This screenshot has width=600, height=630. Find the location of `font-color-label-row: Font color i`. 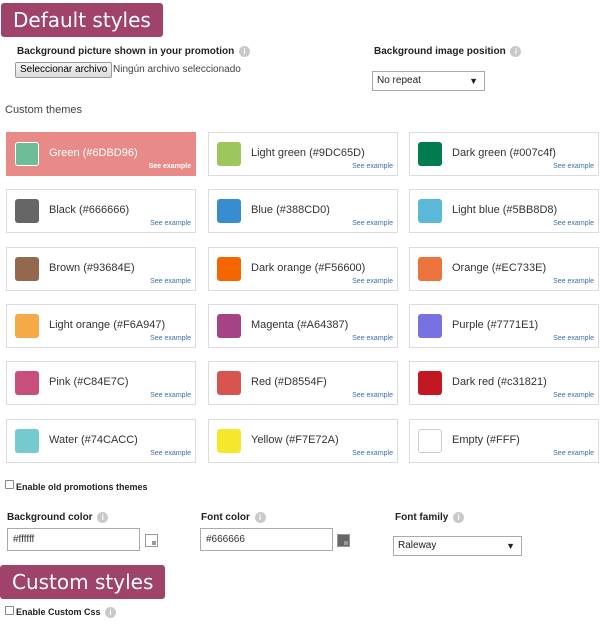

font-color-label-row: Font color i is located at coordinates (233, 517).